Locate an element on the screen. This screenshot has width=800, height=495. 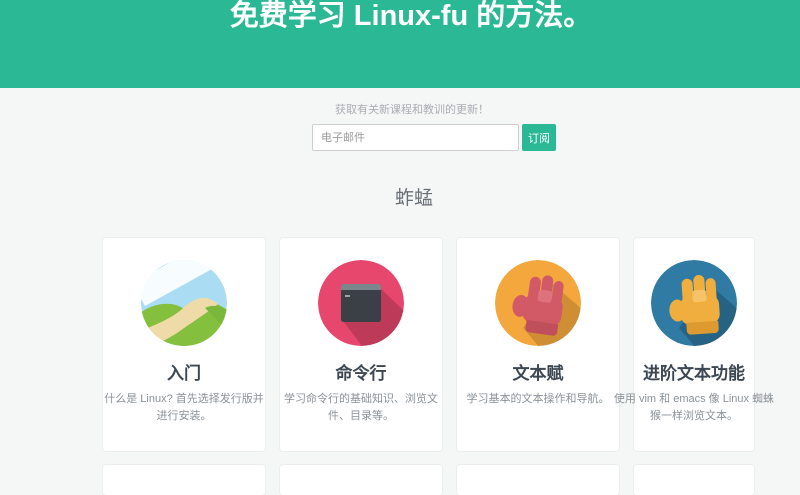
section-title: 蚱蜢 is located at coordinates (413, 198).